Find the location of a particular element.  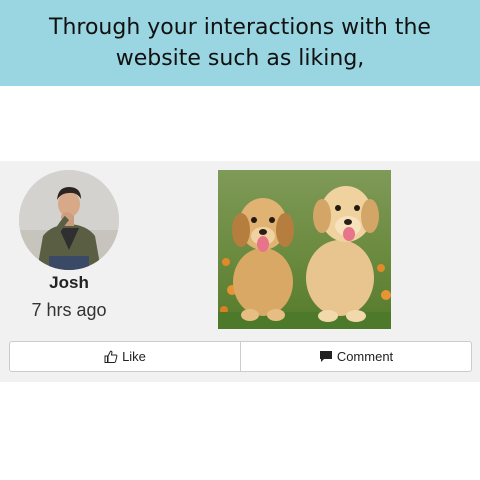

avatar is located at coordinates (69, 220).